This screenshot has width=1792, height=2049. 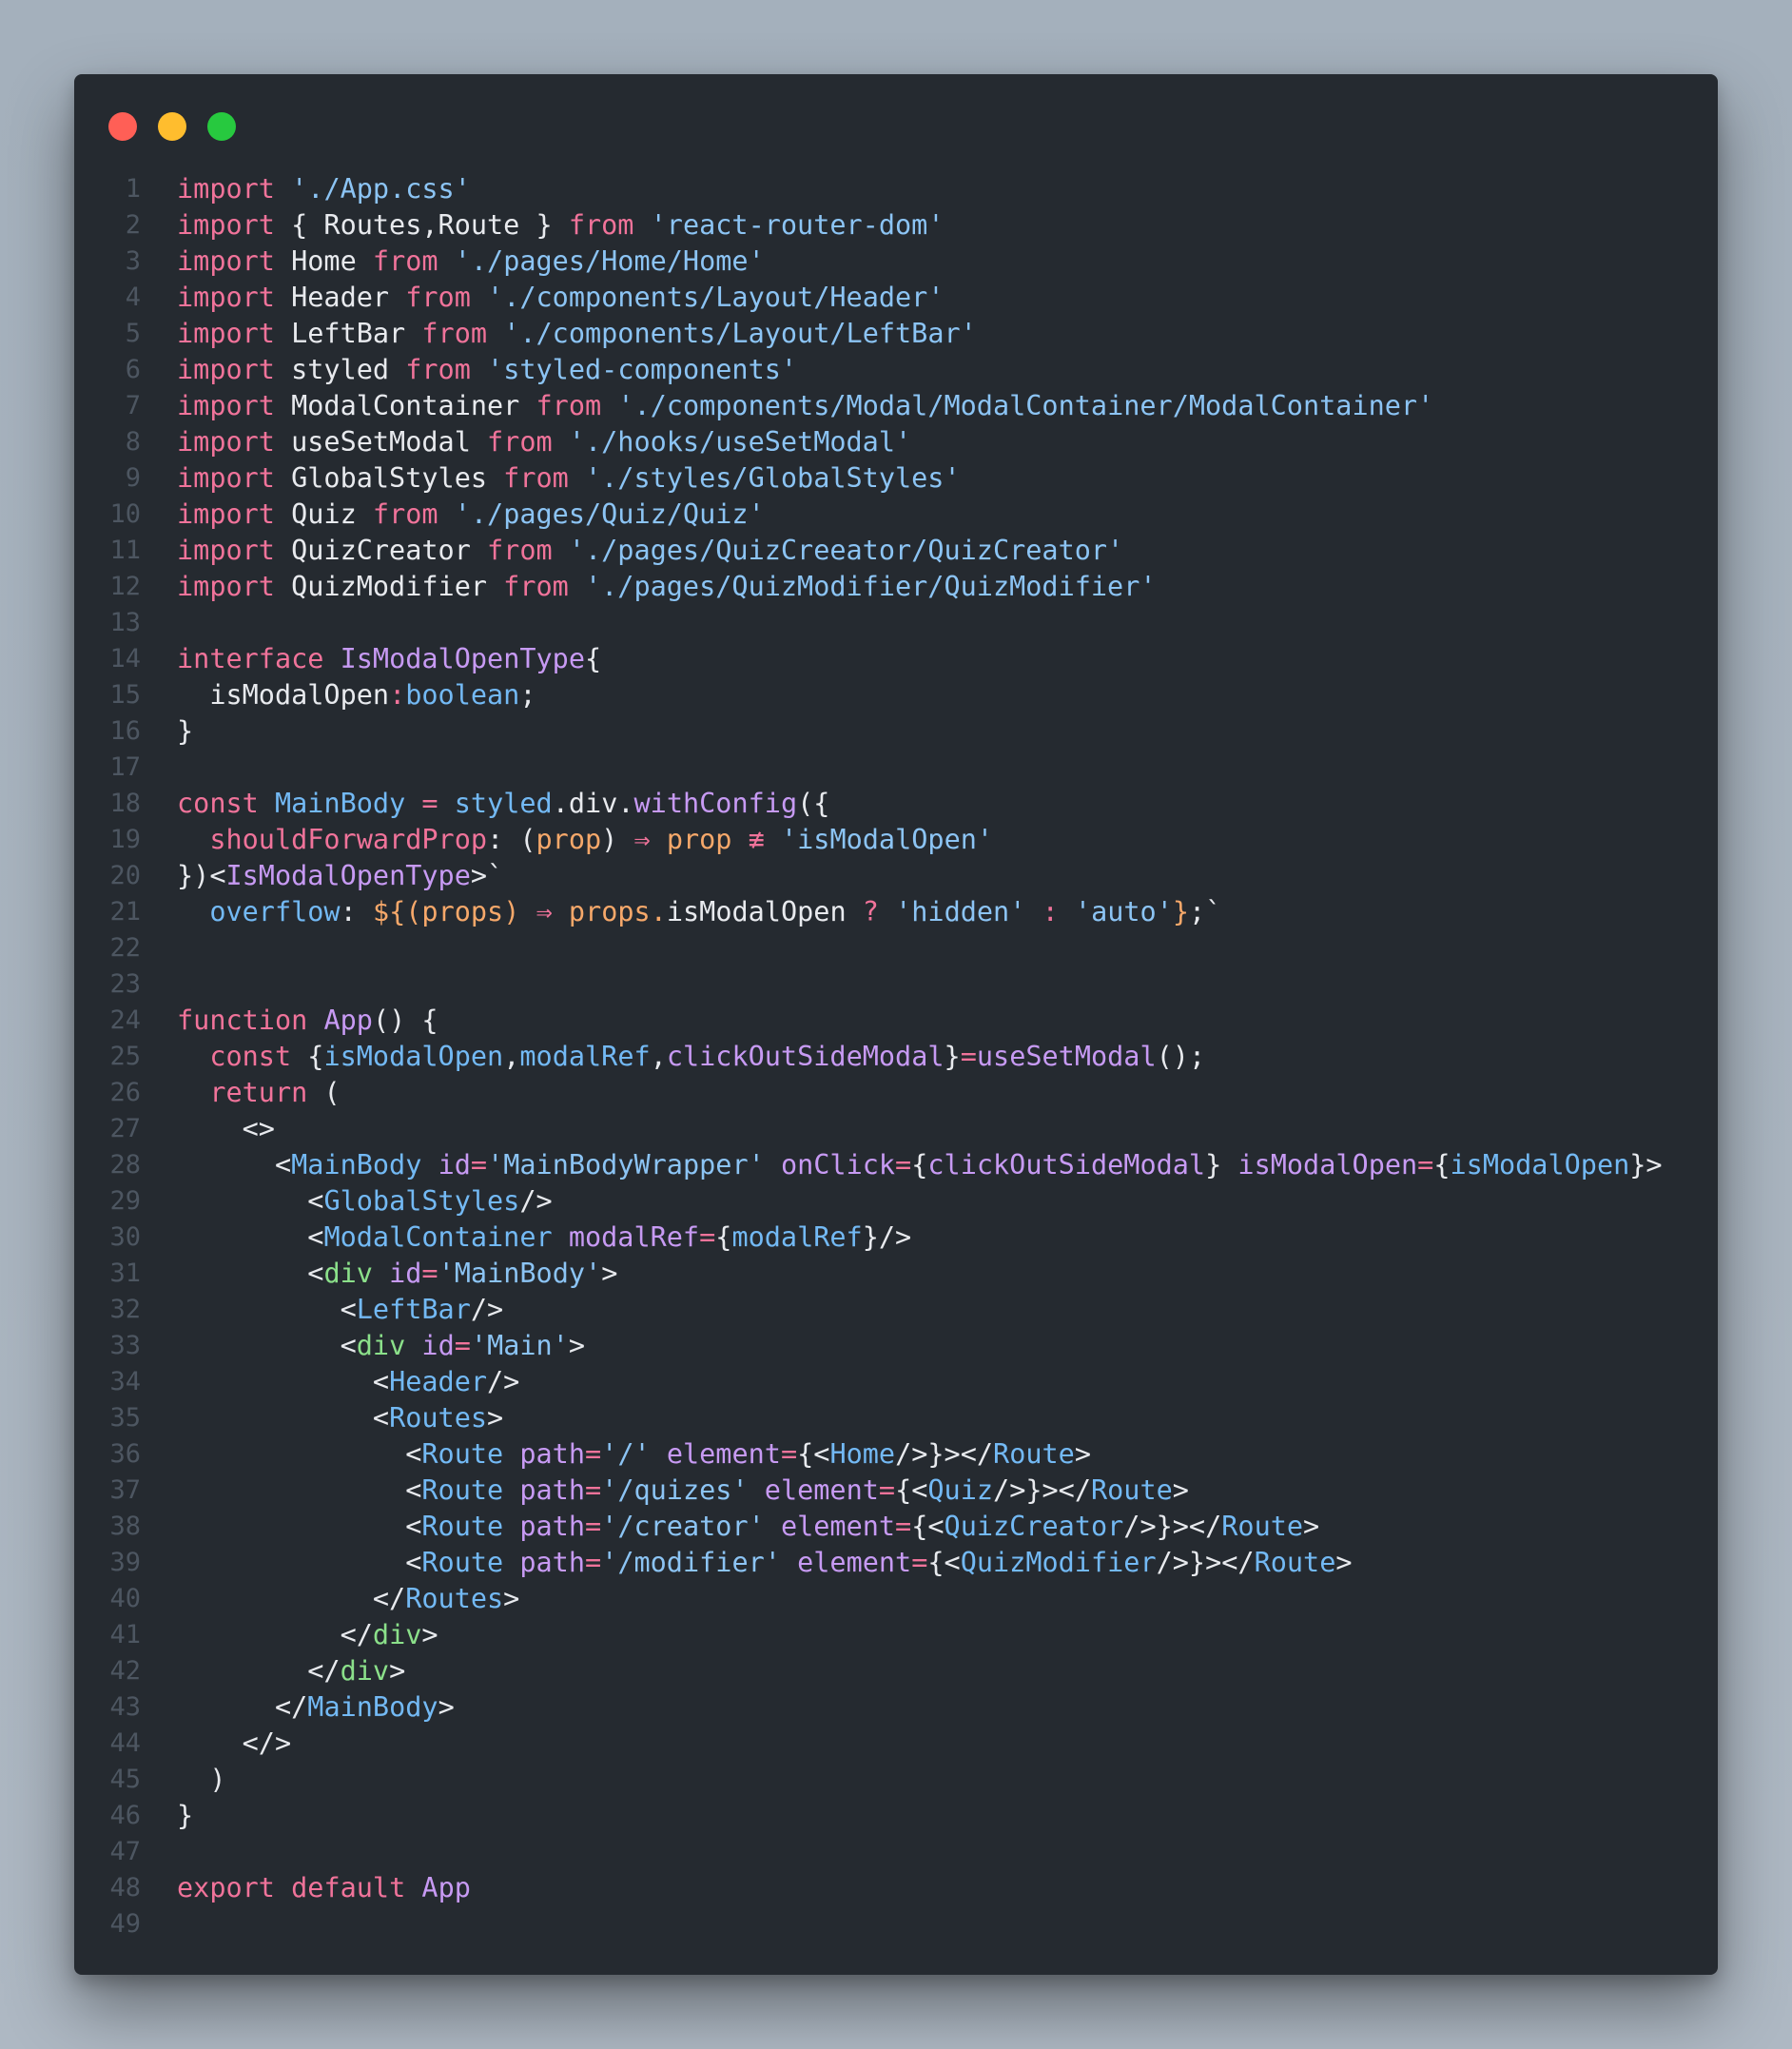 What do you see at coordinates (397, 911) in the screenshot?
I see `code-token: ${(` at bounding box center [397, 911].